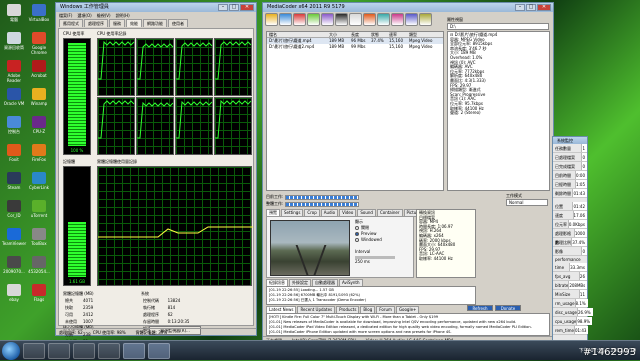 Image resolution: width=640 pixels, height=361 pixels. I want to click on tab-1: 處理程序, so click(96, 23).